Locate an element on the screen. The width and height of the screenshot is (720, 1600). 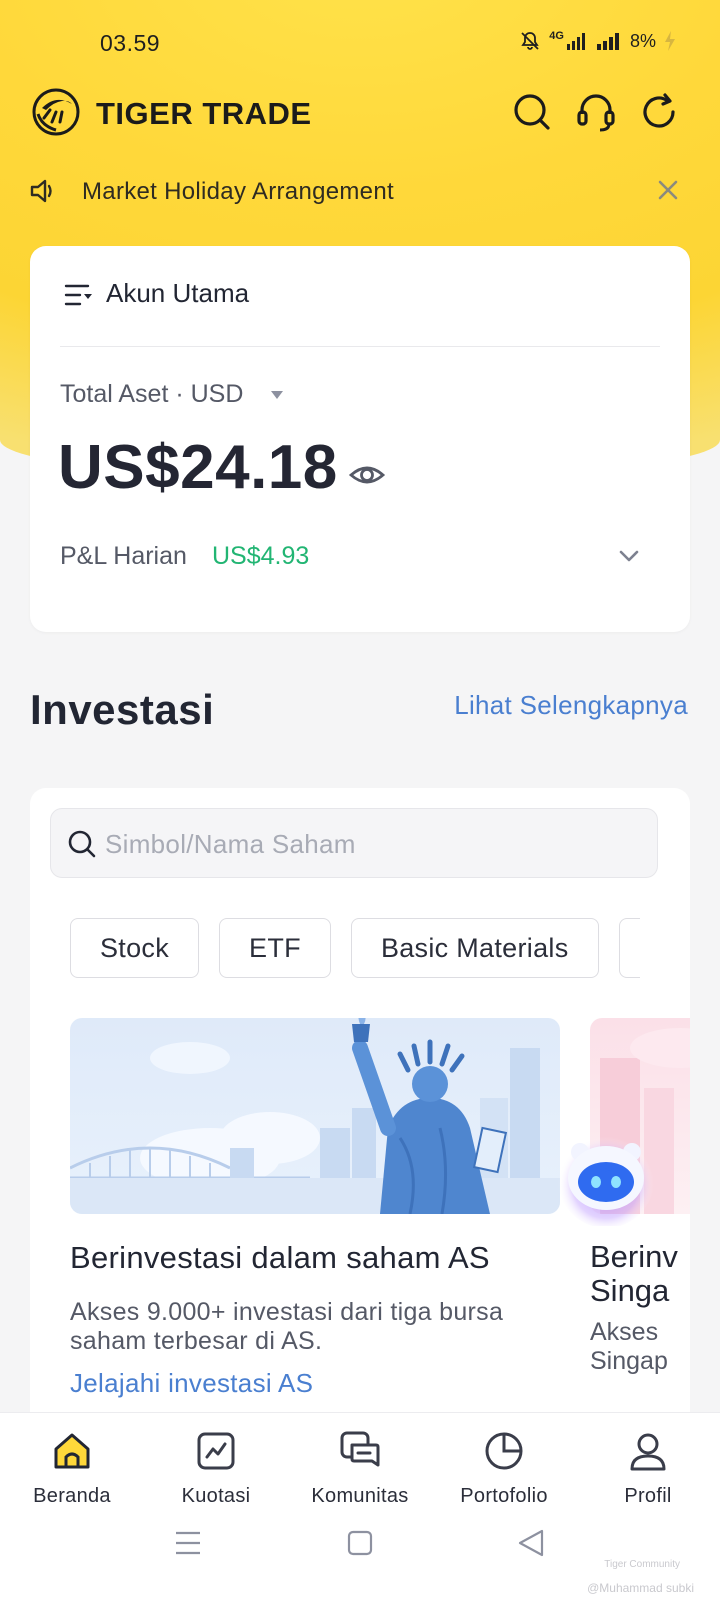
nav-profil: Profil is located at coordinates (648, 1468).